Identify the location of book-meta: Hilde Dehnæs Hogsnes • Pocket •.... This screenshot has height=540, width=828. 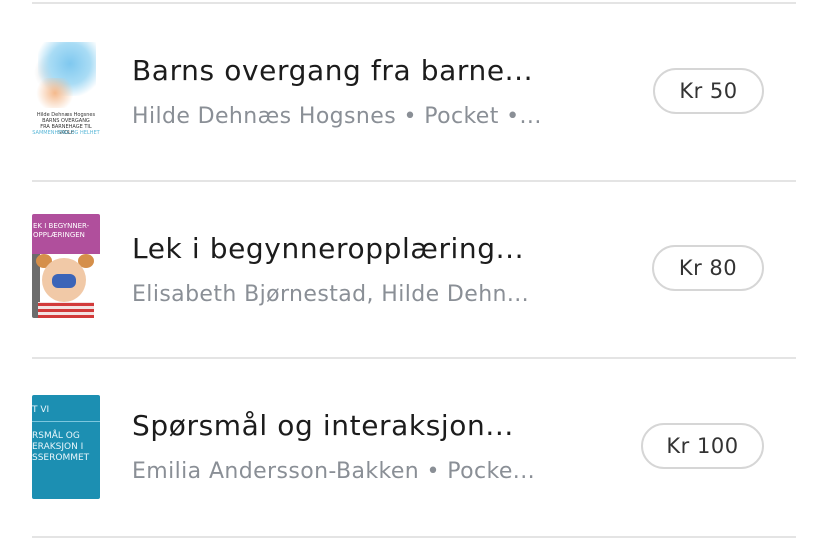
(337, 116).